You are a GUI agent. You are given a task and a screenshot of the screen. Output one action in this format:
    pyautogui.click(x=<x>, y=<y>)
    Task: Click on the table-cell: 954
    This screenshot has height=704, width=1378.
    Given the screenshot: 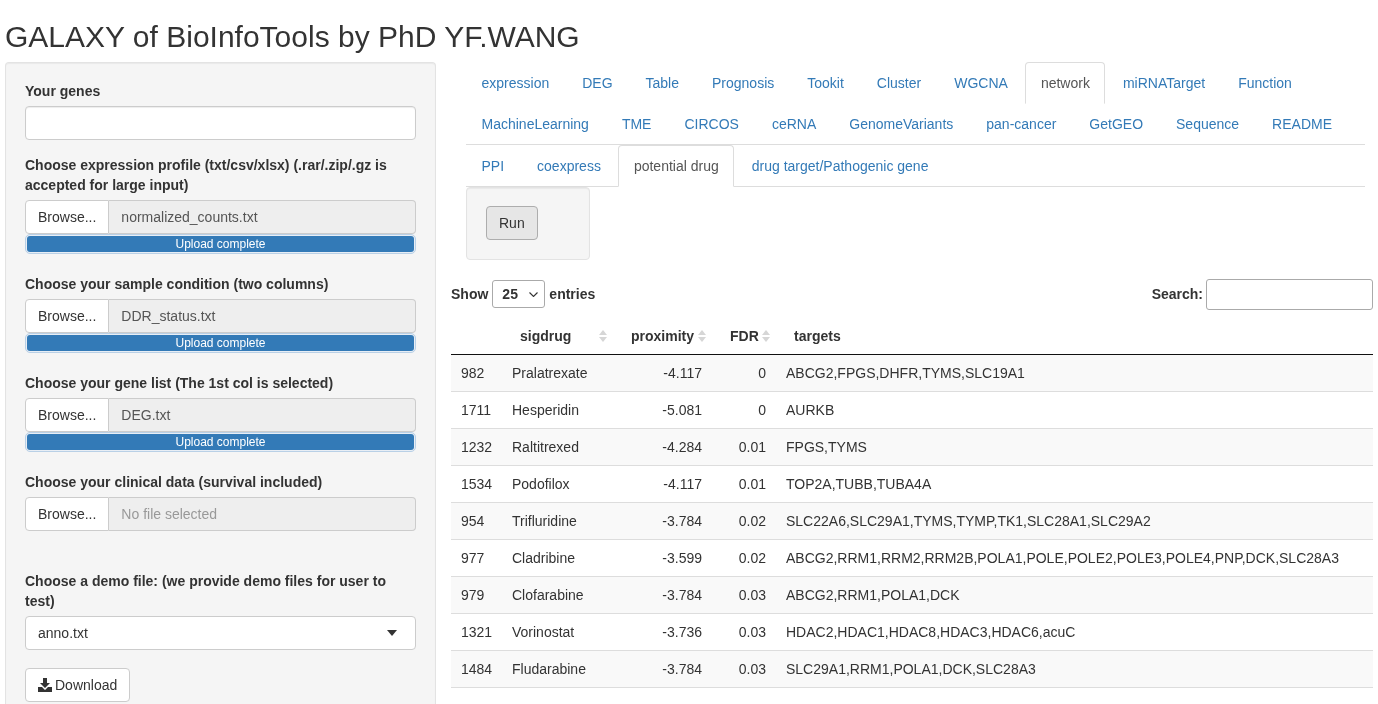 What is the action you would take?
    pyautogui.click(x=476, y=521)
    